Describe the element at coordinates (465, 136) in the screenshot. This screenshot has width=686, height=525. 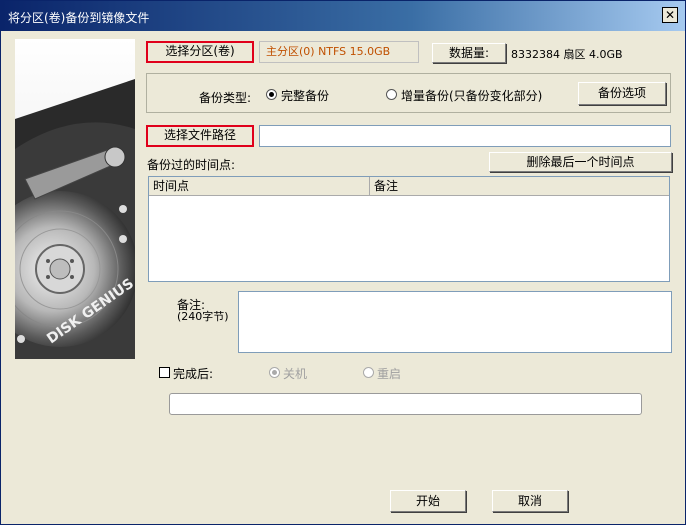
I see `file-path-input` at that location.